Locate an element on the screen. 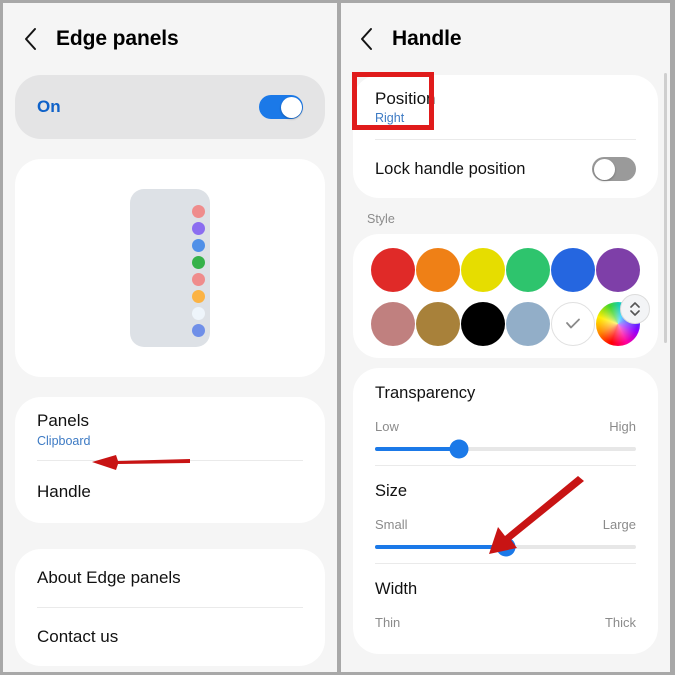 The image size is (675, 675). edge-panel-preview-card is located at coordinates (170, 268).